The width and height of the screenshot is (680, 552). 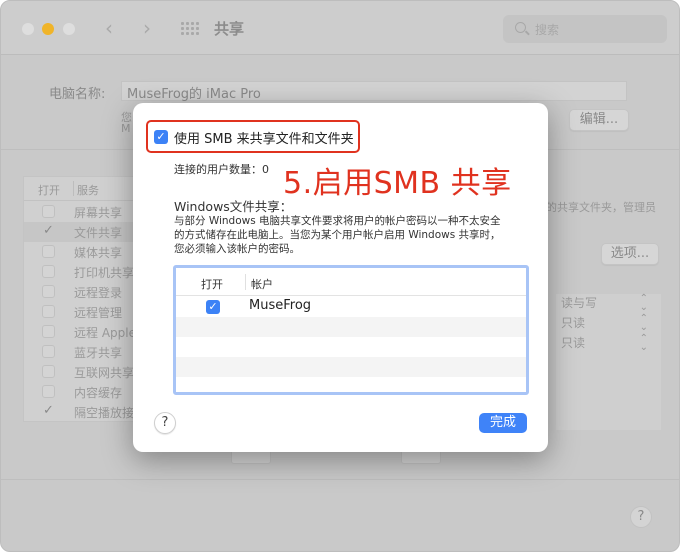 What do you see at coordinates (48, 29) in the screenshot?
I see `minimize-window-button` at bounding box center [48, 29].